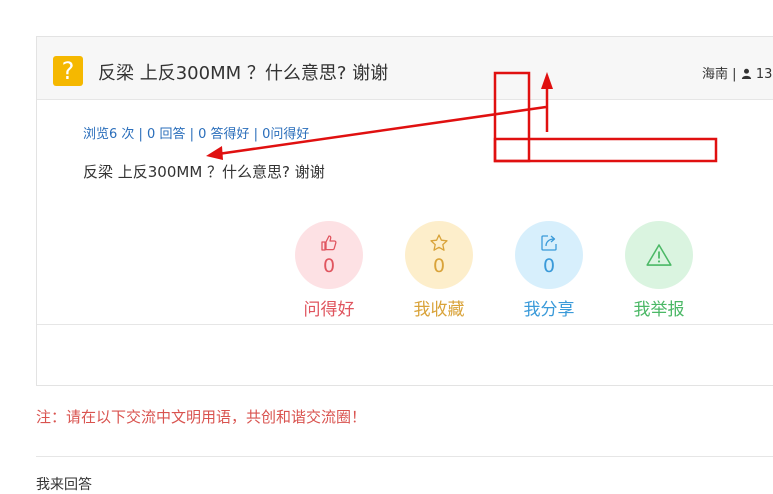 The width and height of the screenshot is (773, 494). I want to click on question-header: ? 反梁 上反300MM ？什么意思? 谢谢 海南 | 13, so click(405, 68).